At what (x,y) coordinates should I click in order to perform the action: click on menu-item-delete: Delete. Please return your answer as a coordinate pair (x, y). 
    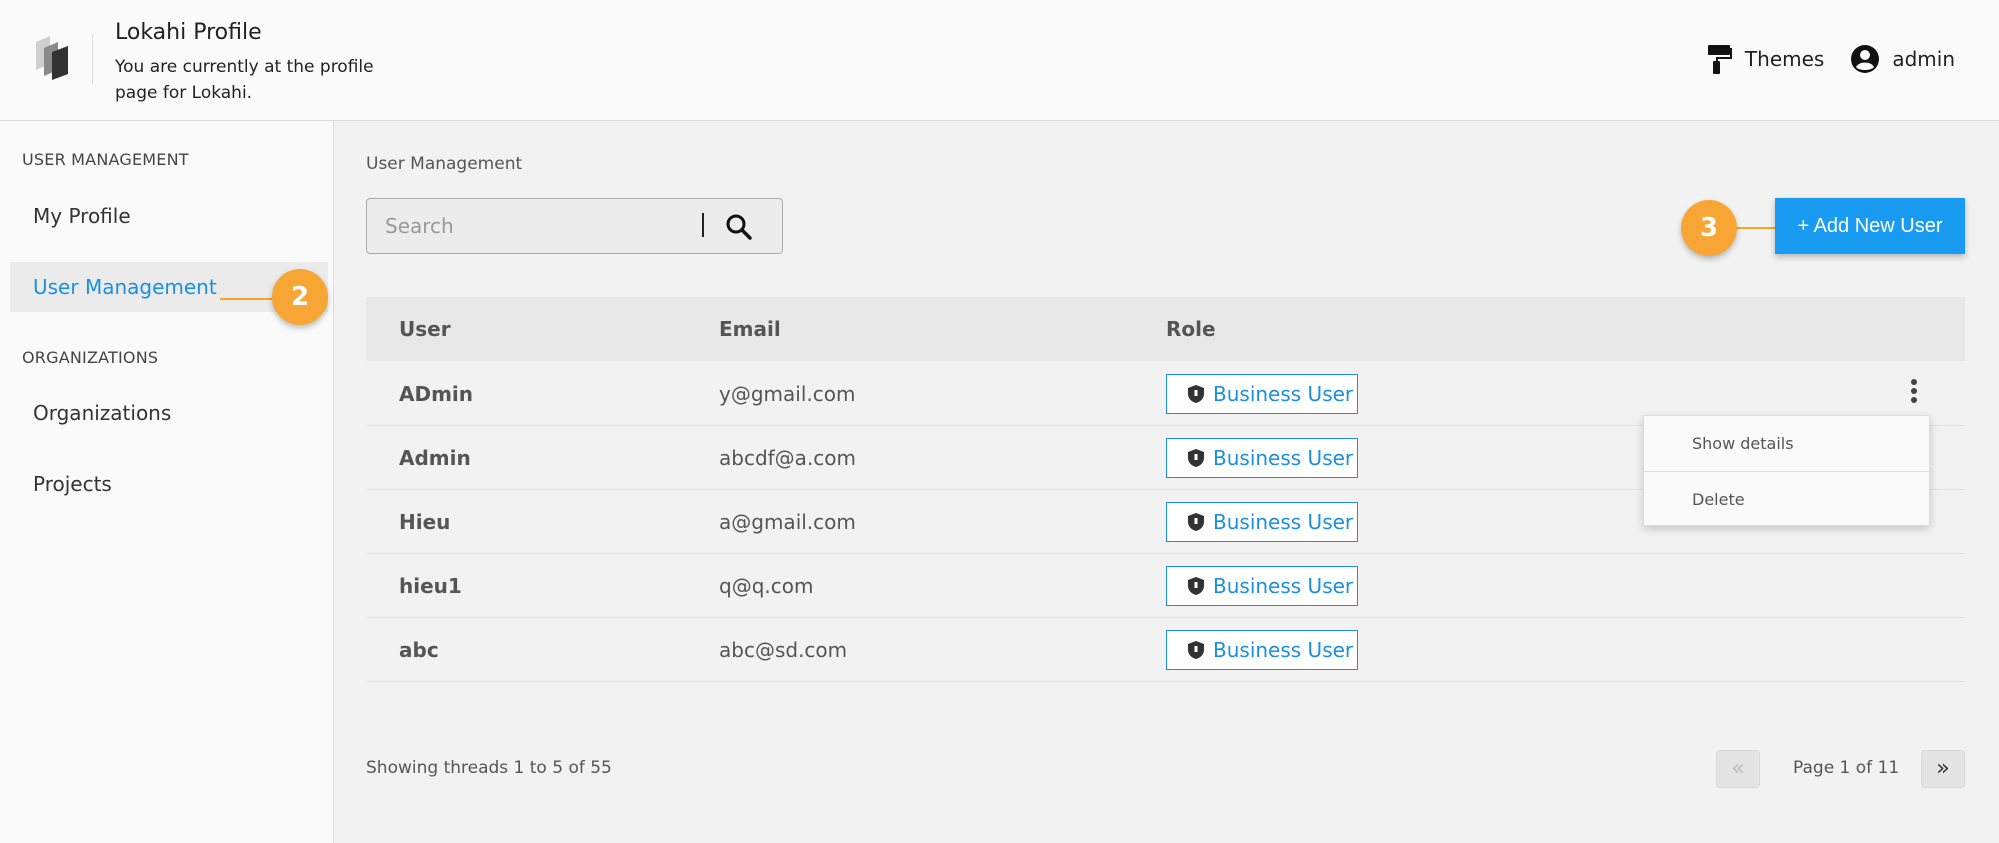
    Looking at the image, I should click on (1786, 498).